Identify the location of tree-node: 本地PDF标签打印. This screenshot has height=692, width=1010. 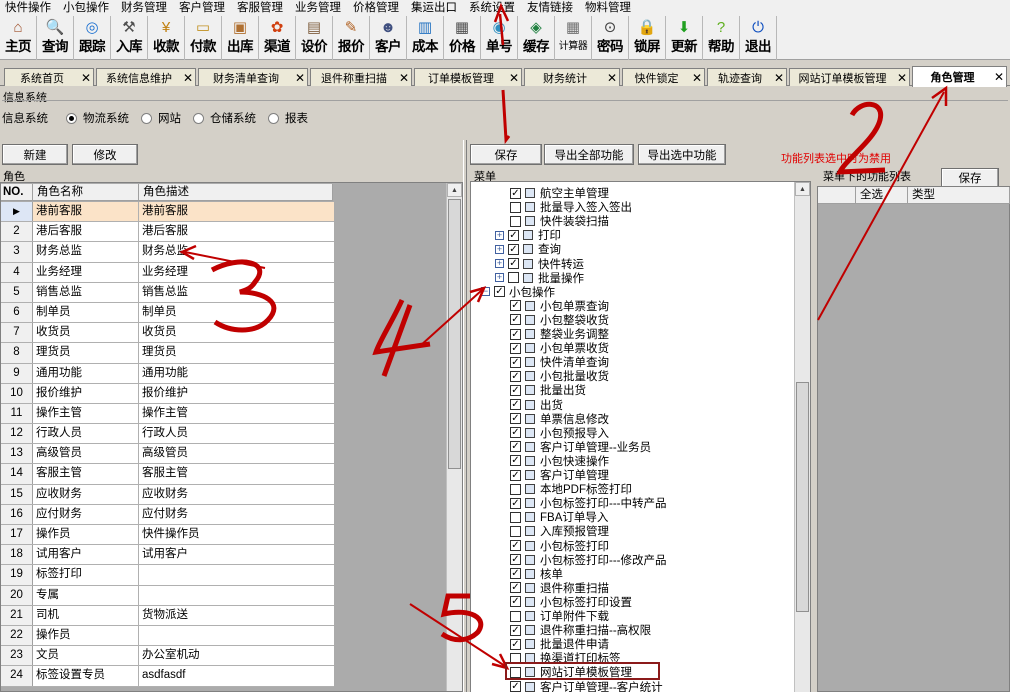
(571, 489).